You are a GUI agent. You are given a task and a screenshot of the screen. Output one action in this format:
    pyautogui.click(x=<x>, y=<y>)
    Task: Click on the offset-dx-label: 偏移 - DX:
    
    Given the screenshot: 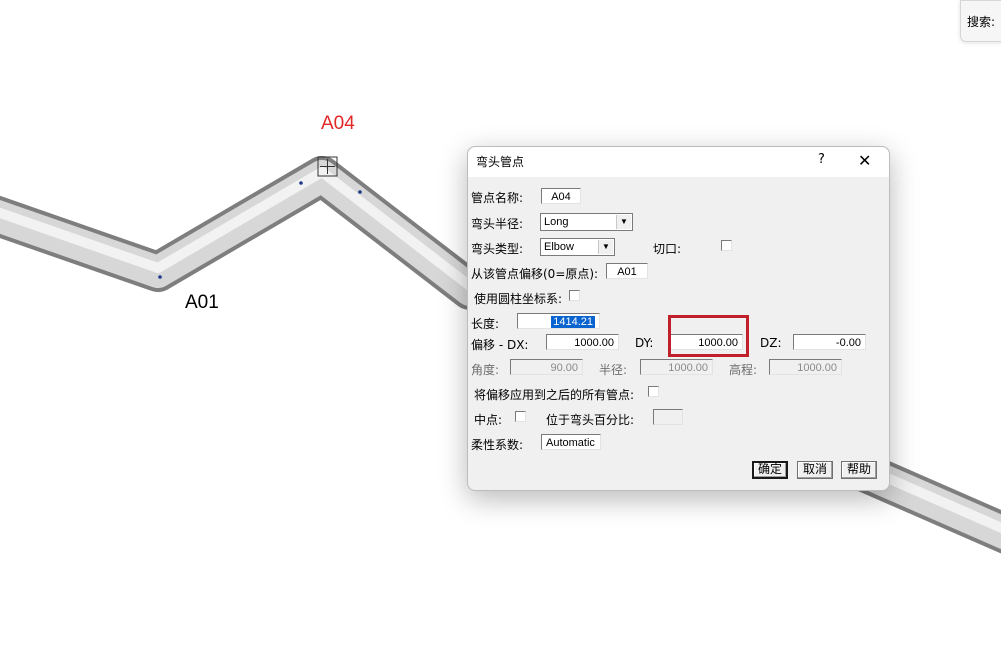 What is the action you would take?
    pyautogui.click(x=500, y=345)
    